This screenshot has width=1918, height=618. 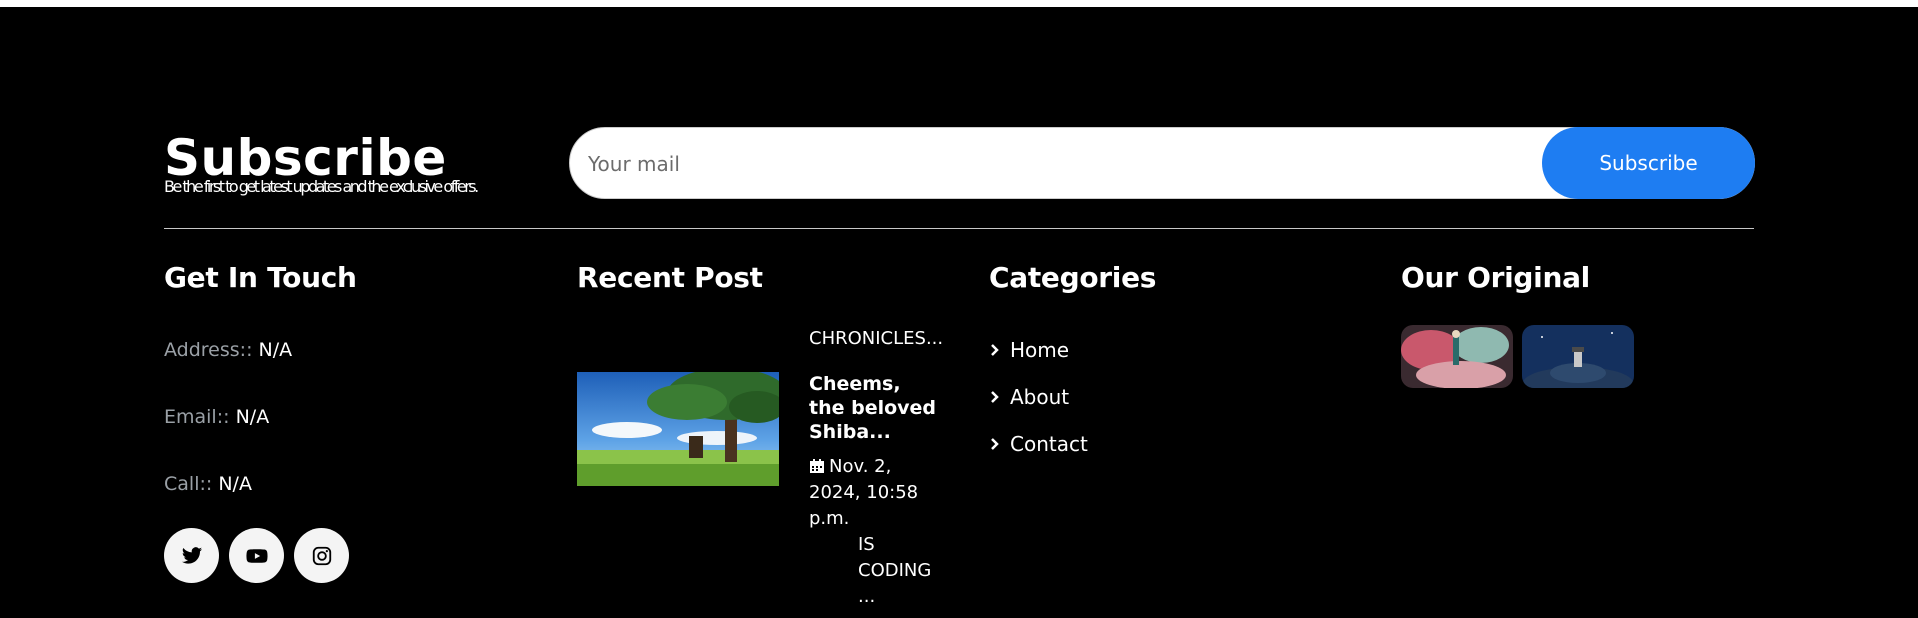 I want to click on twitter-link, so click(x=191, y=555).